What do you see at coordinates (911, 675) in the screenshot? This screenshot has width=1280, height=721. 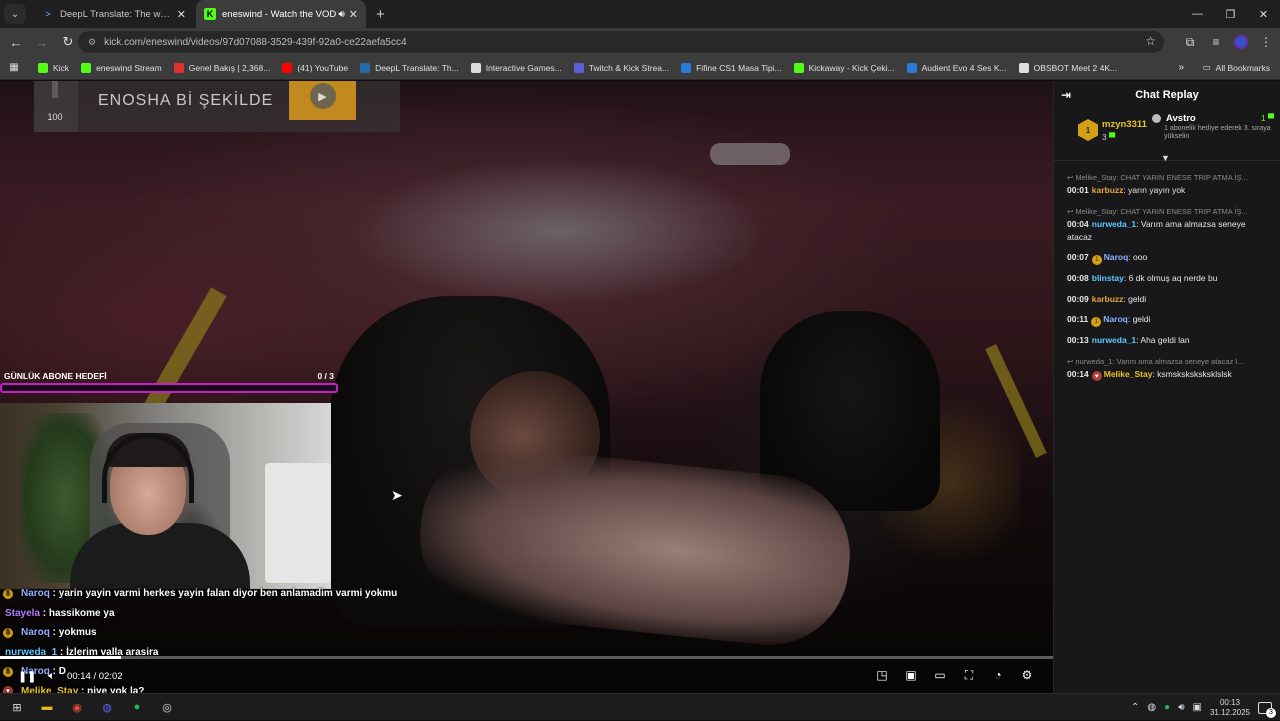 I see `clip-icon: ▣` at bounding box center [911, 675].